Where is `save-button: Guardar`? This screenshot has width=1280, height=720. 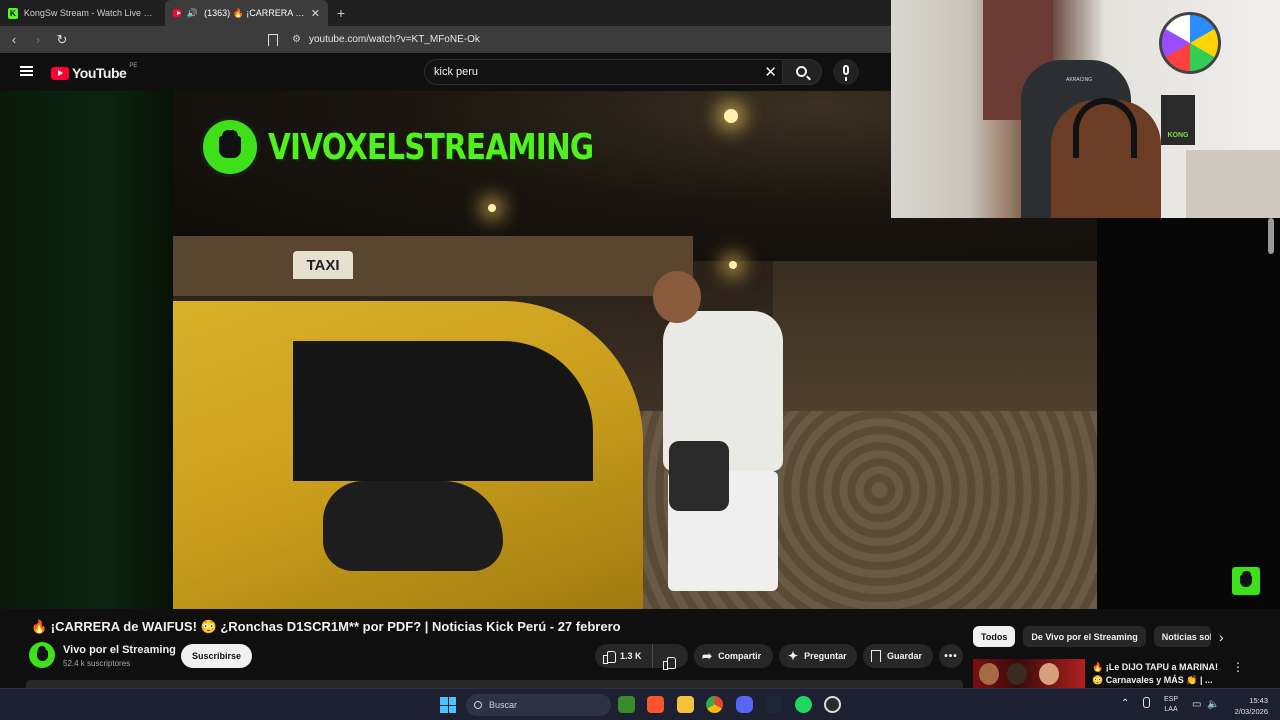
save-button: Guardar is located at coordinates (898, 656).